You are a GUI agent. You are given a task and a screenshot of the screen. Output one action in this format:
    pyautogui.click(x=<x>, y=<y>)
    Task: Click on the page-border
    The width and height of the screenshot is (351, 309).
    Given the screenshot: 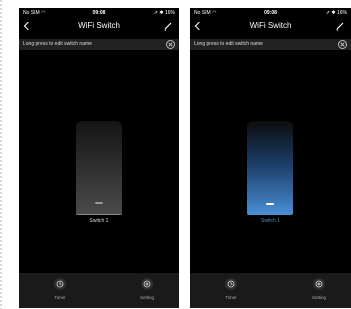 What is the action you would take?
    pyautogui.click(x=1, y=154)
    